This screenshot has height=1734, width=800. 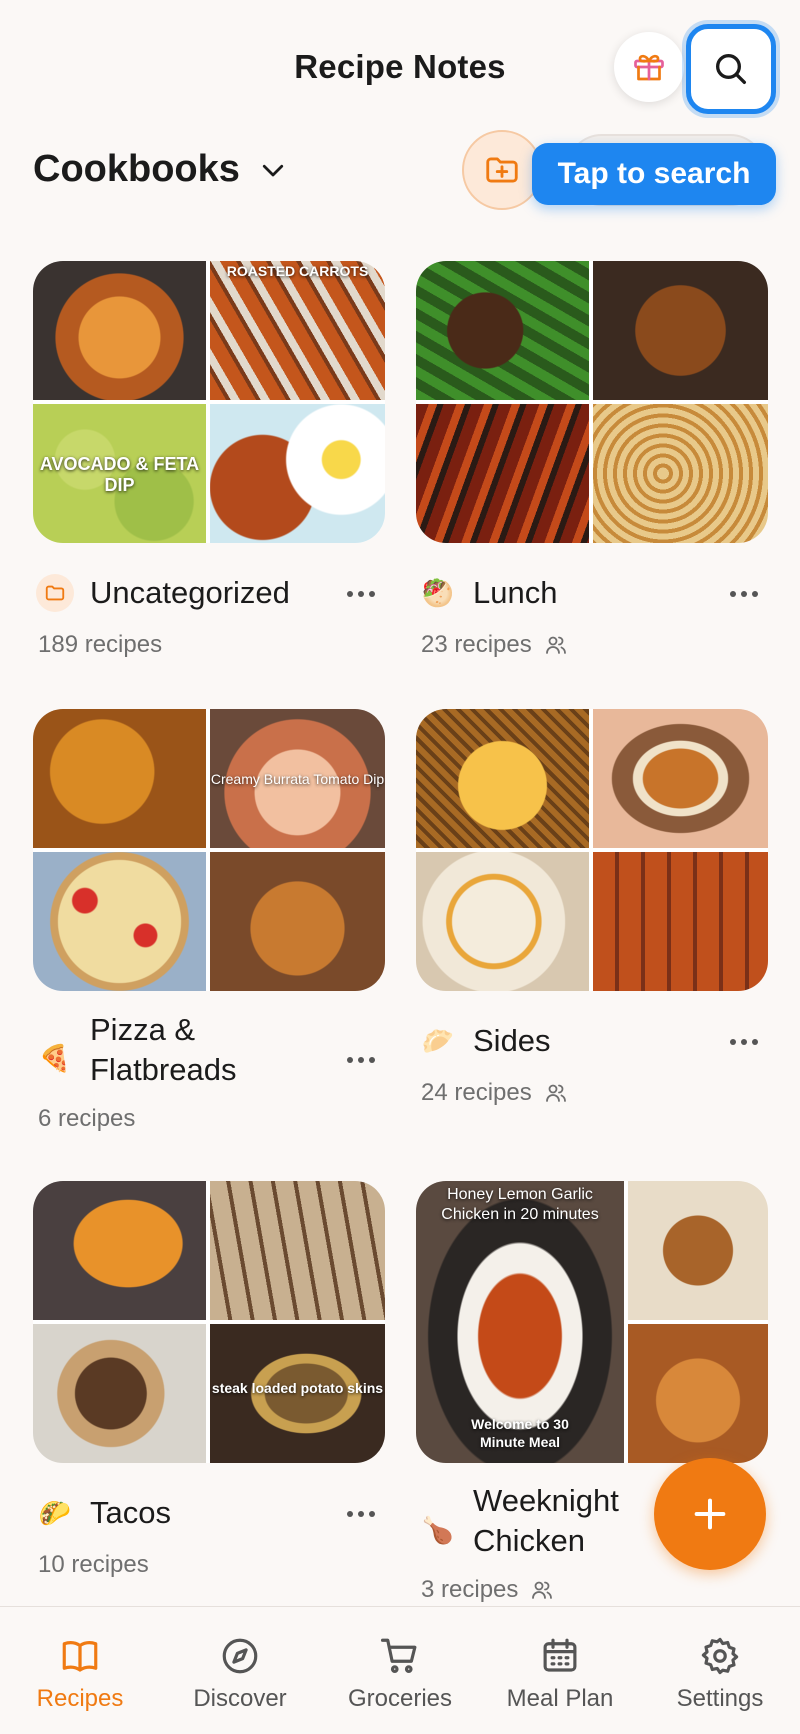 I want to click on recipe-count-label: 6 recipes, so click(x=87, y=1118).